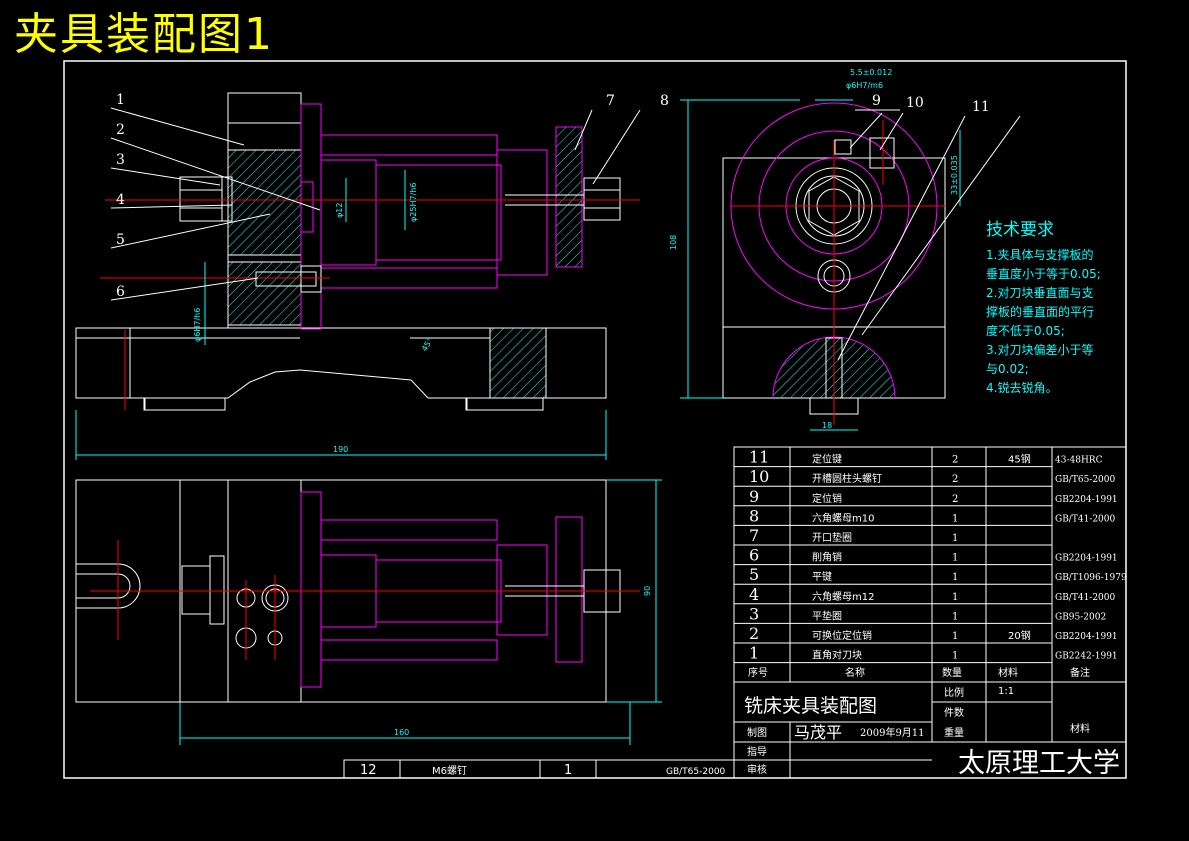 The image size is (1189, 841). I want to click on parts-cell-name: 削角销, so click(827, 557).